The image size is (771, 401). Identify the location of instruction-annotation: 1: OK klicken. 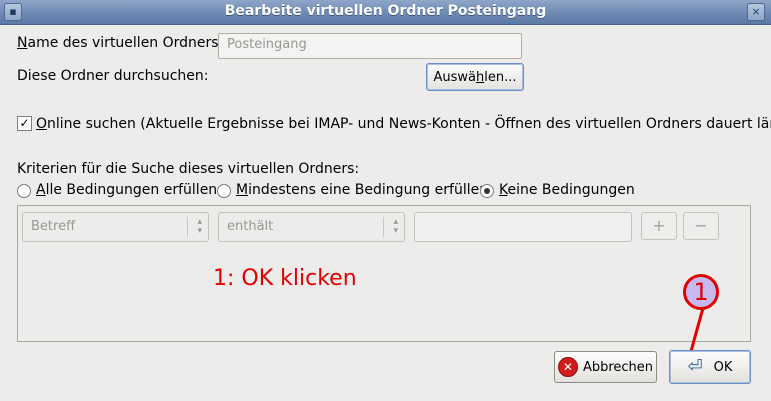
(285, 278).